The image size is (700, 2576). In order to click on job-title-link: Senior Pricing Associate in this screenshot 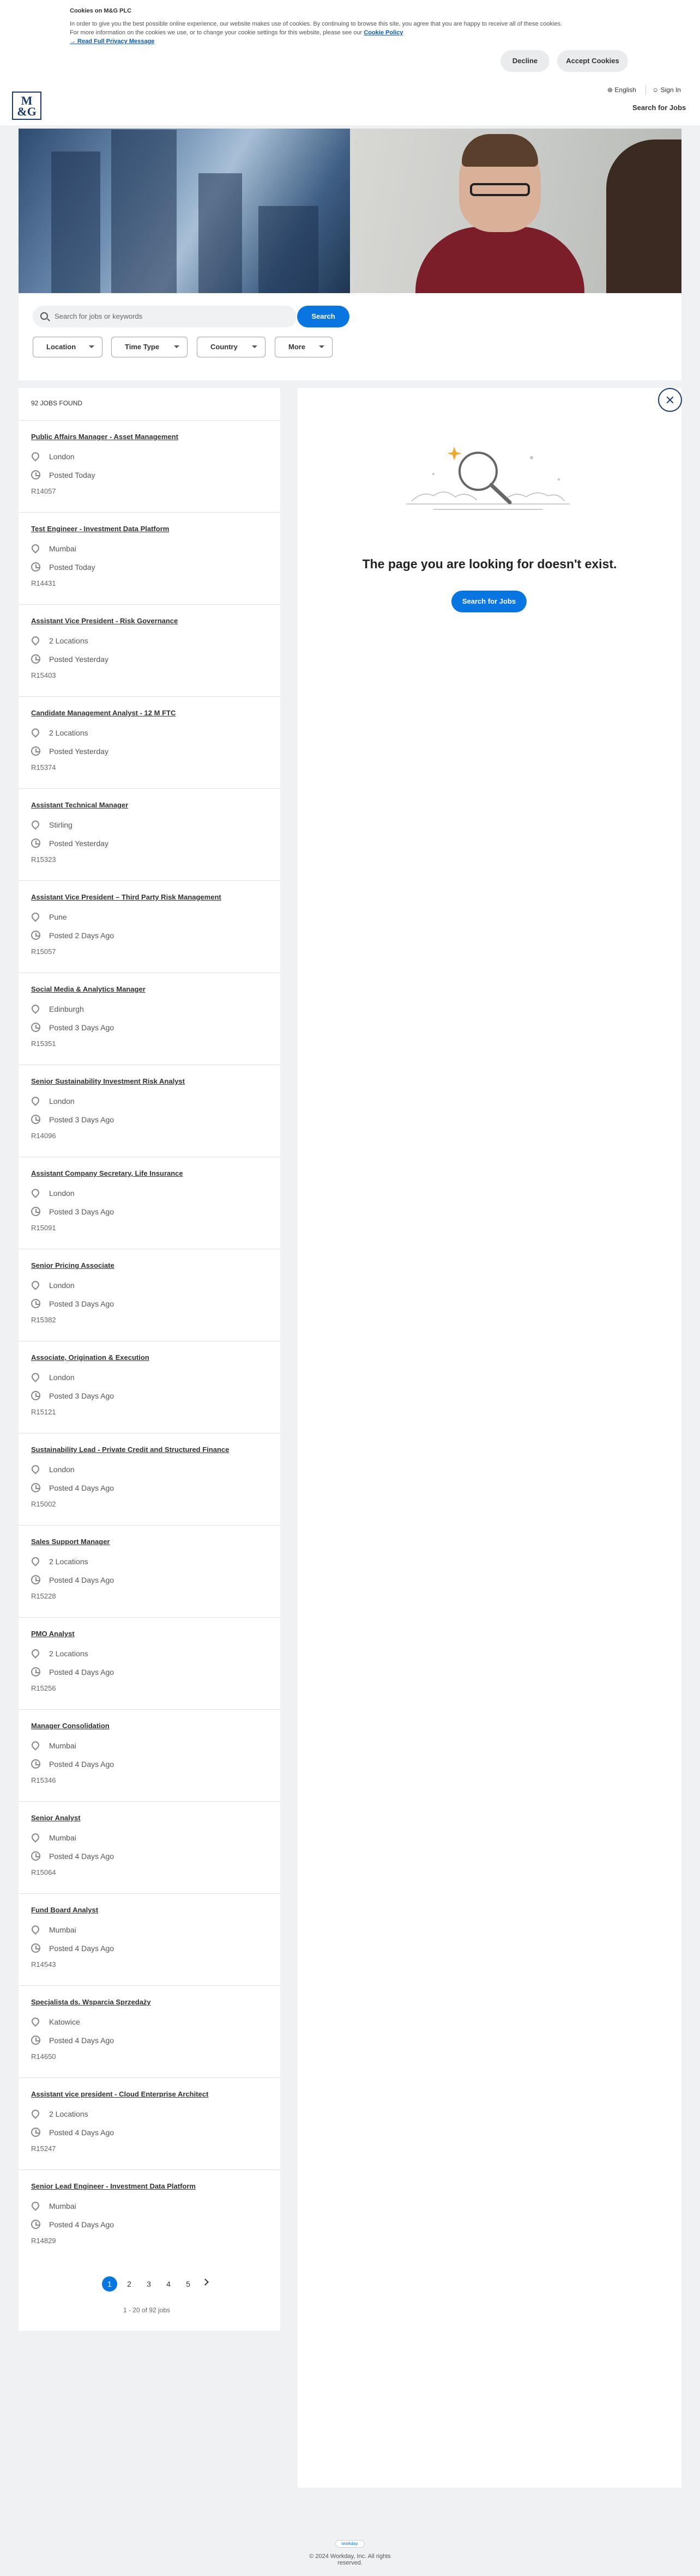, I will do `click(72, 1265)`.